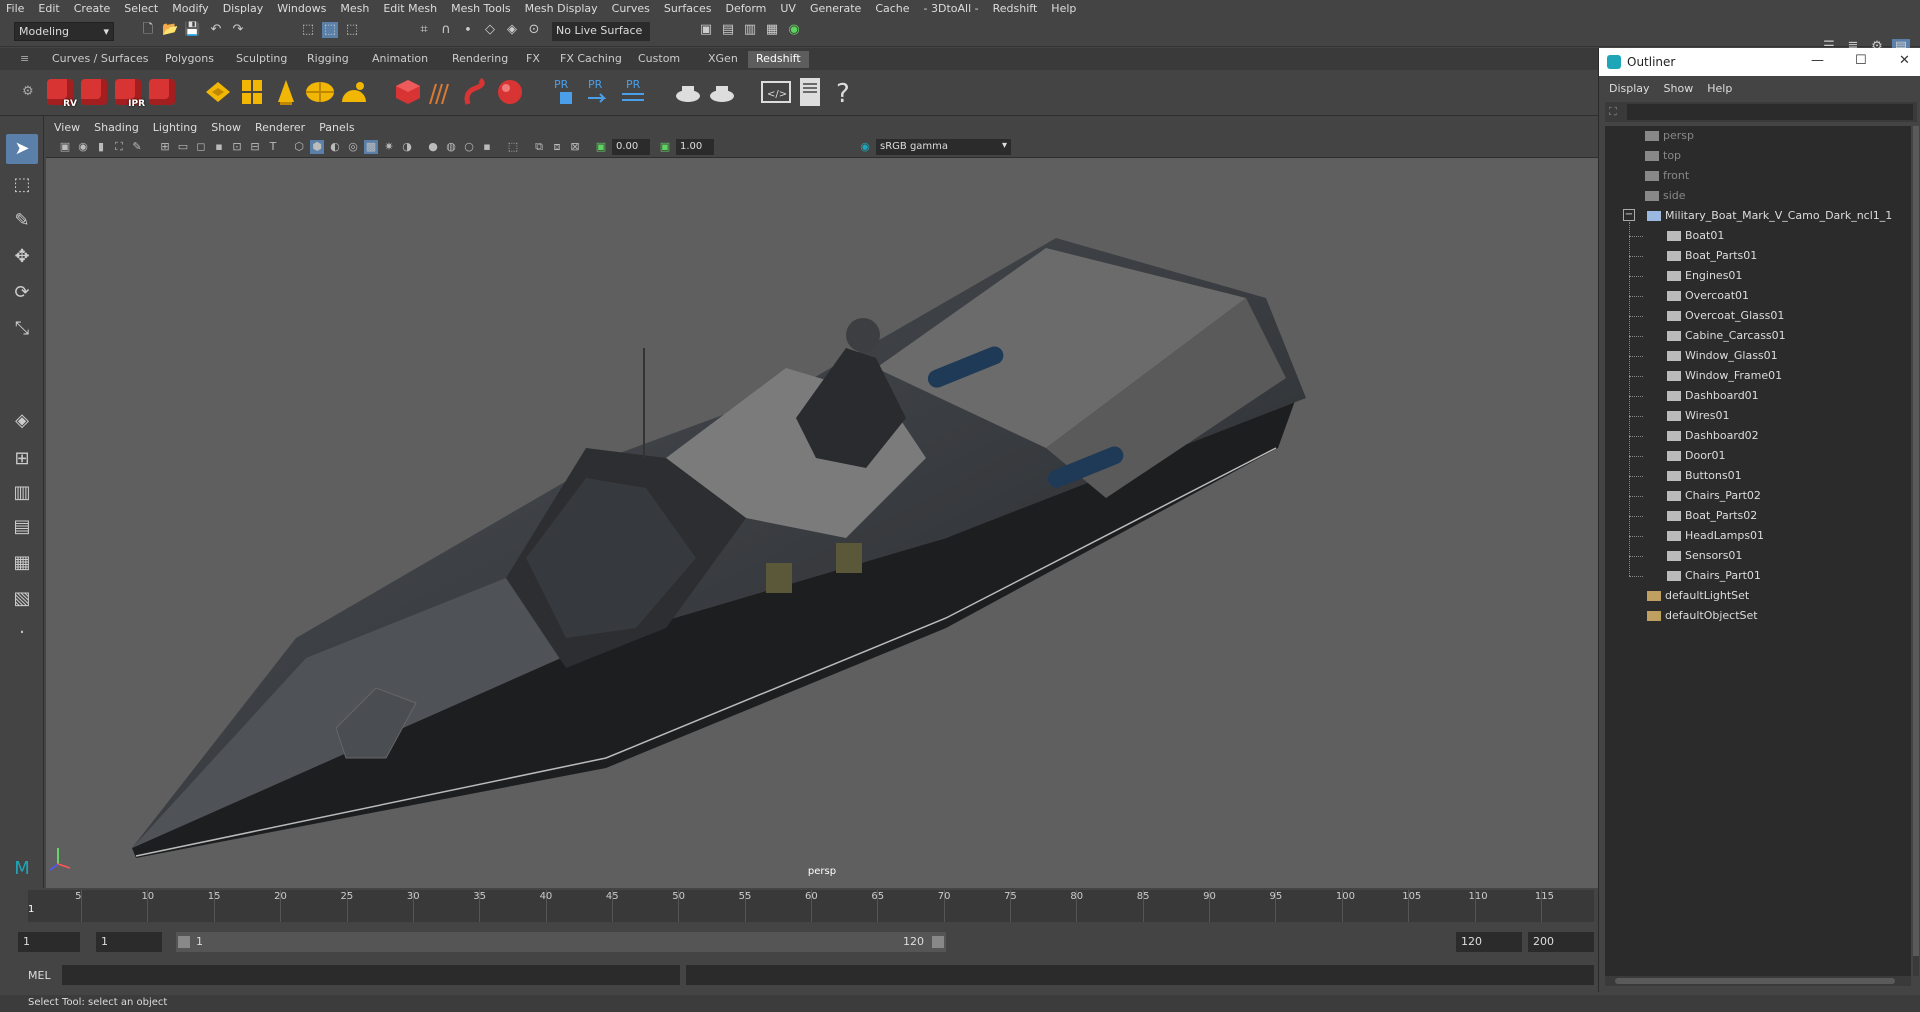 The image size is (1920, 1012). Describe the element at coordinates (128, 92) in the screenshot. I see `rs-ipr-icon: IPR` at that location.